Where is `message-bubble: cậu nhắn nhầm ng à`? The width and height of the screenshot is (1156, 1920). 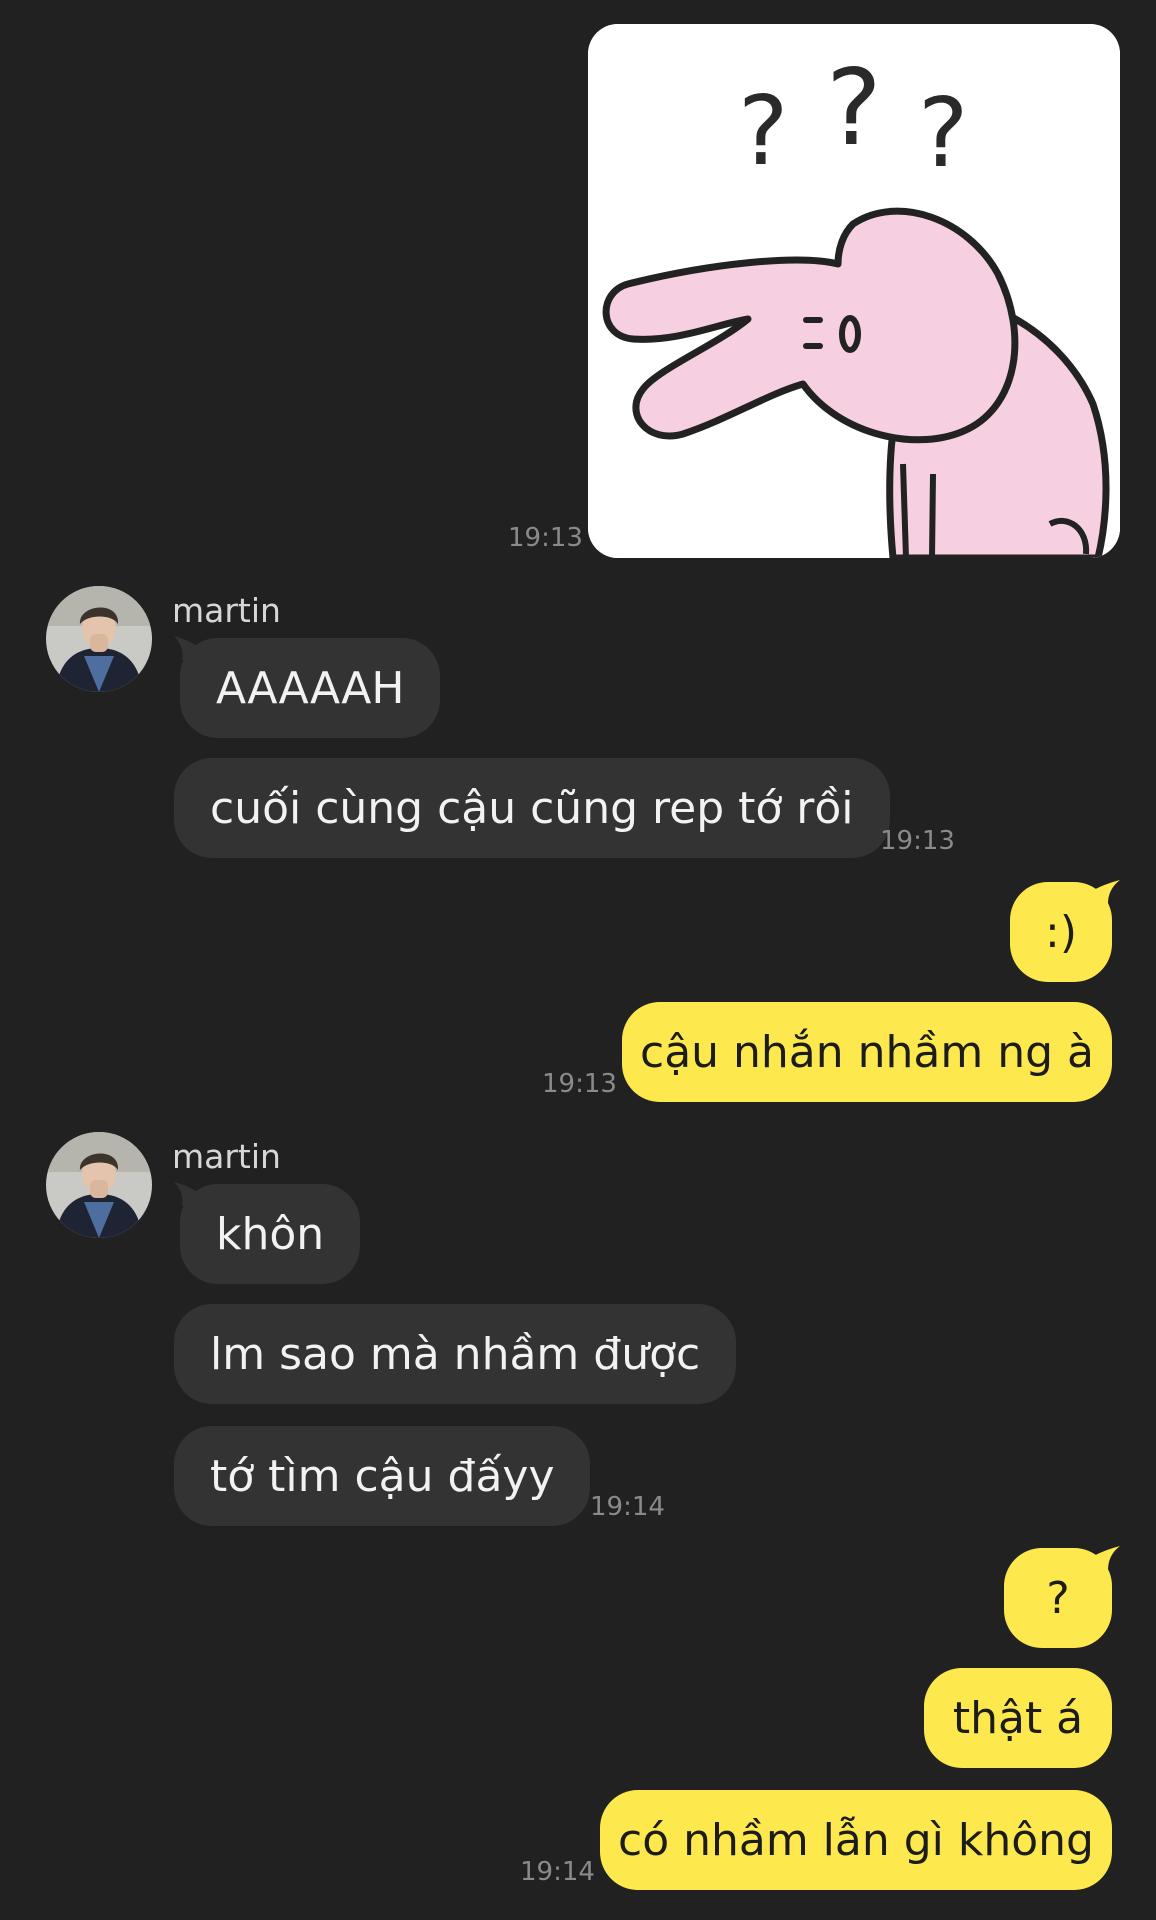 message-bubble: cậu nhắn nhầm ng à is located at coordinates (867, 1052).